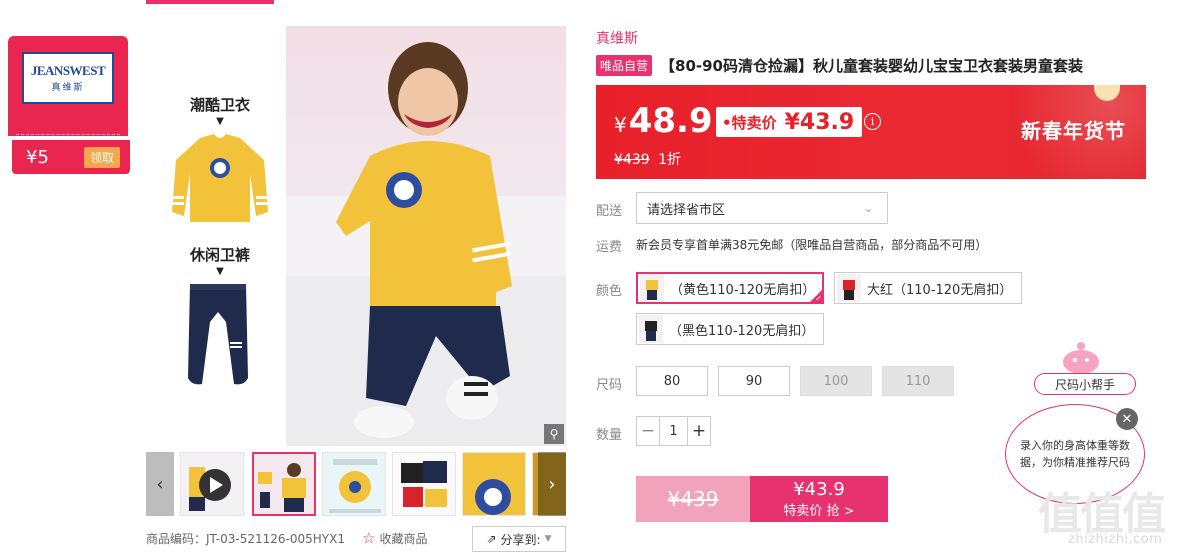 This screenshot has width=1180, height=560. Describe the element at coordinates (160, 484) in the screenshot. I see `thumbnail-prev-button: ‹` at that location.